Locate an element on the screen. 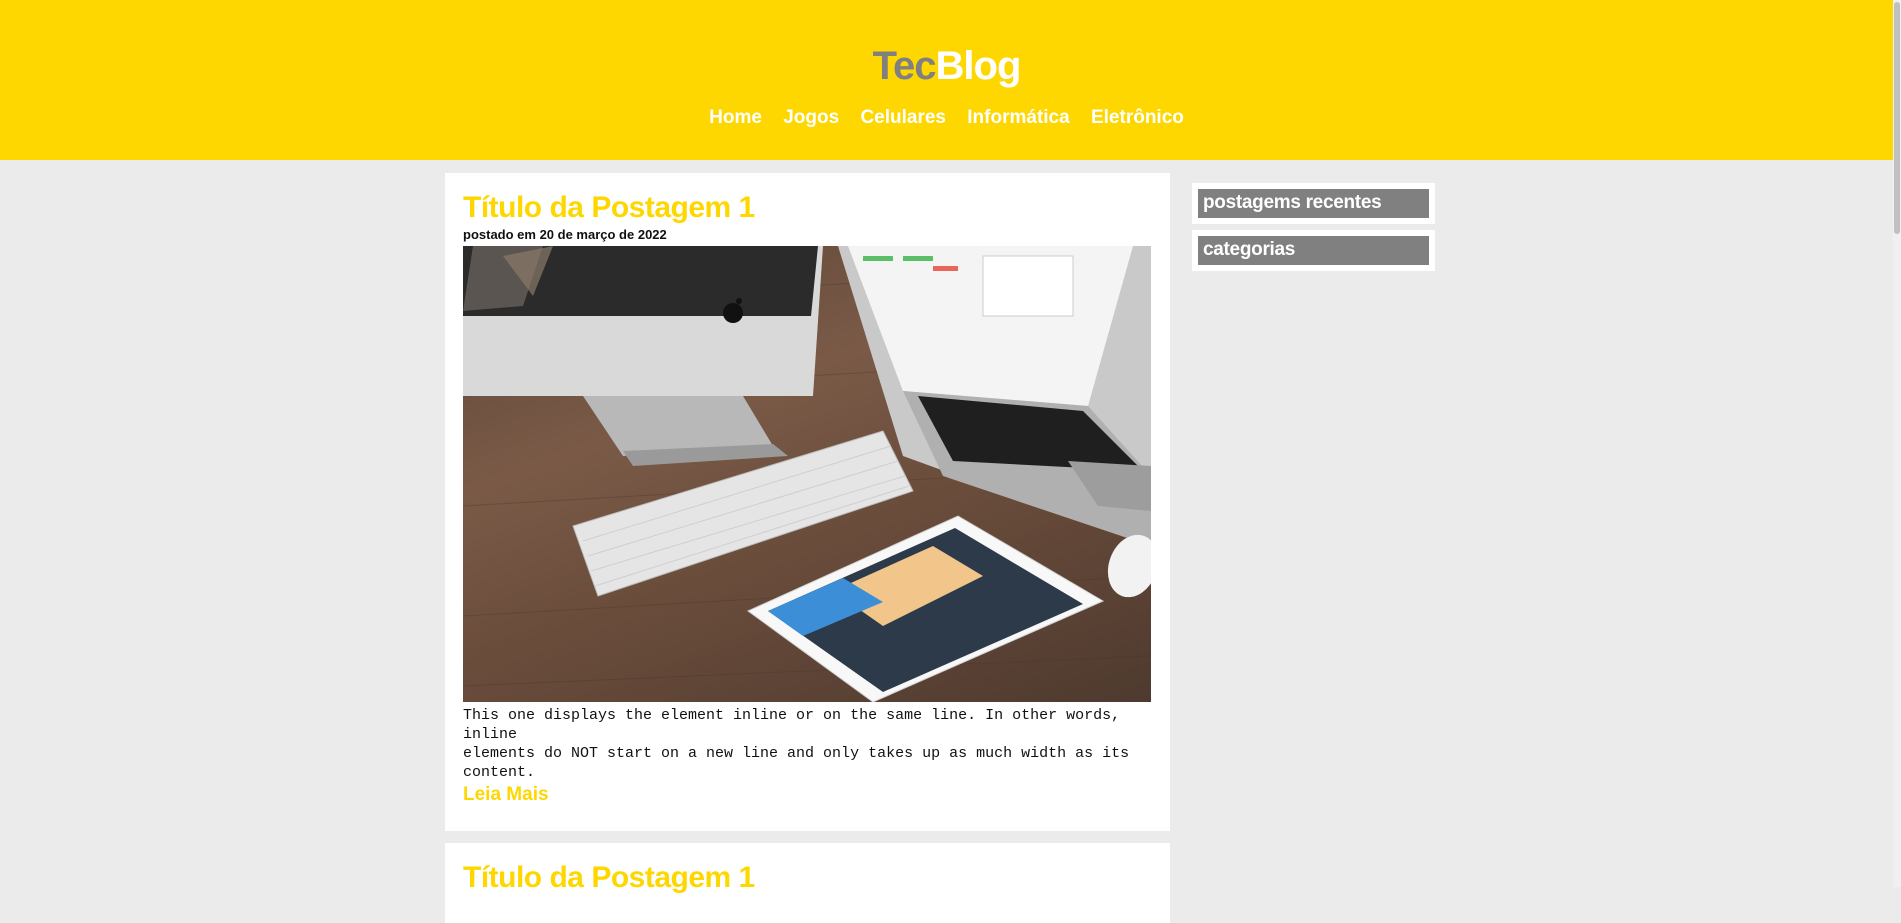  nav-informatica: Informática is located at coordinates (1018, 117).